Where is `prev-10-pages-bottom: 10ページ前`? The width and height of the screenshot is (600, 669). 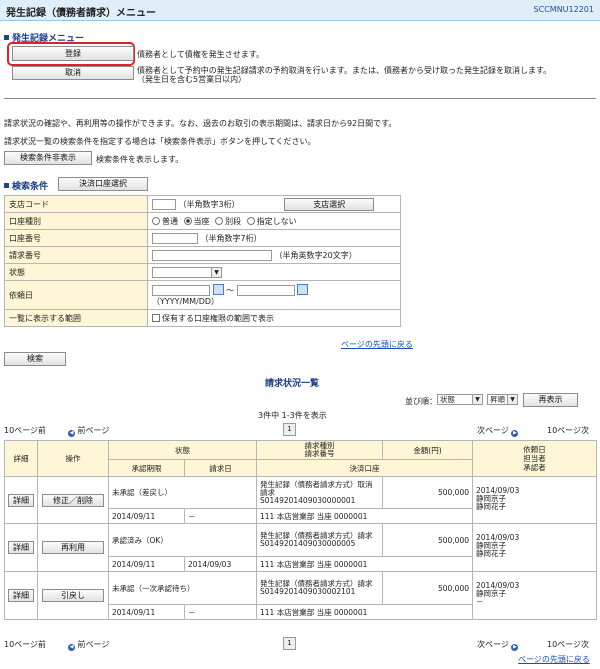 prev-10-pages-bottom: 10ページ前 is located at coordinates (25, 644).